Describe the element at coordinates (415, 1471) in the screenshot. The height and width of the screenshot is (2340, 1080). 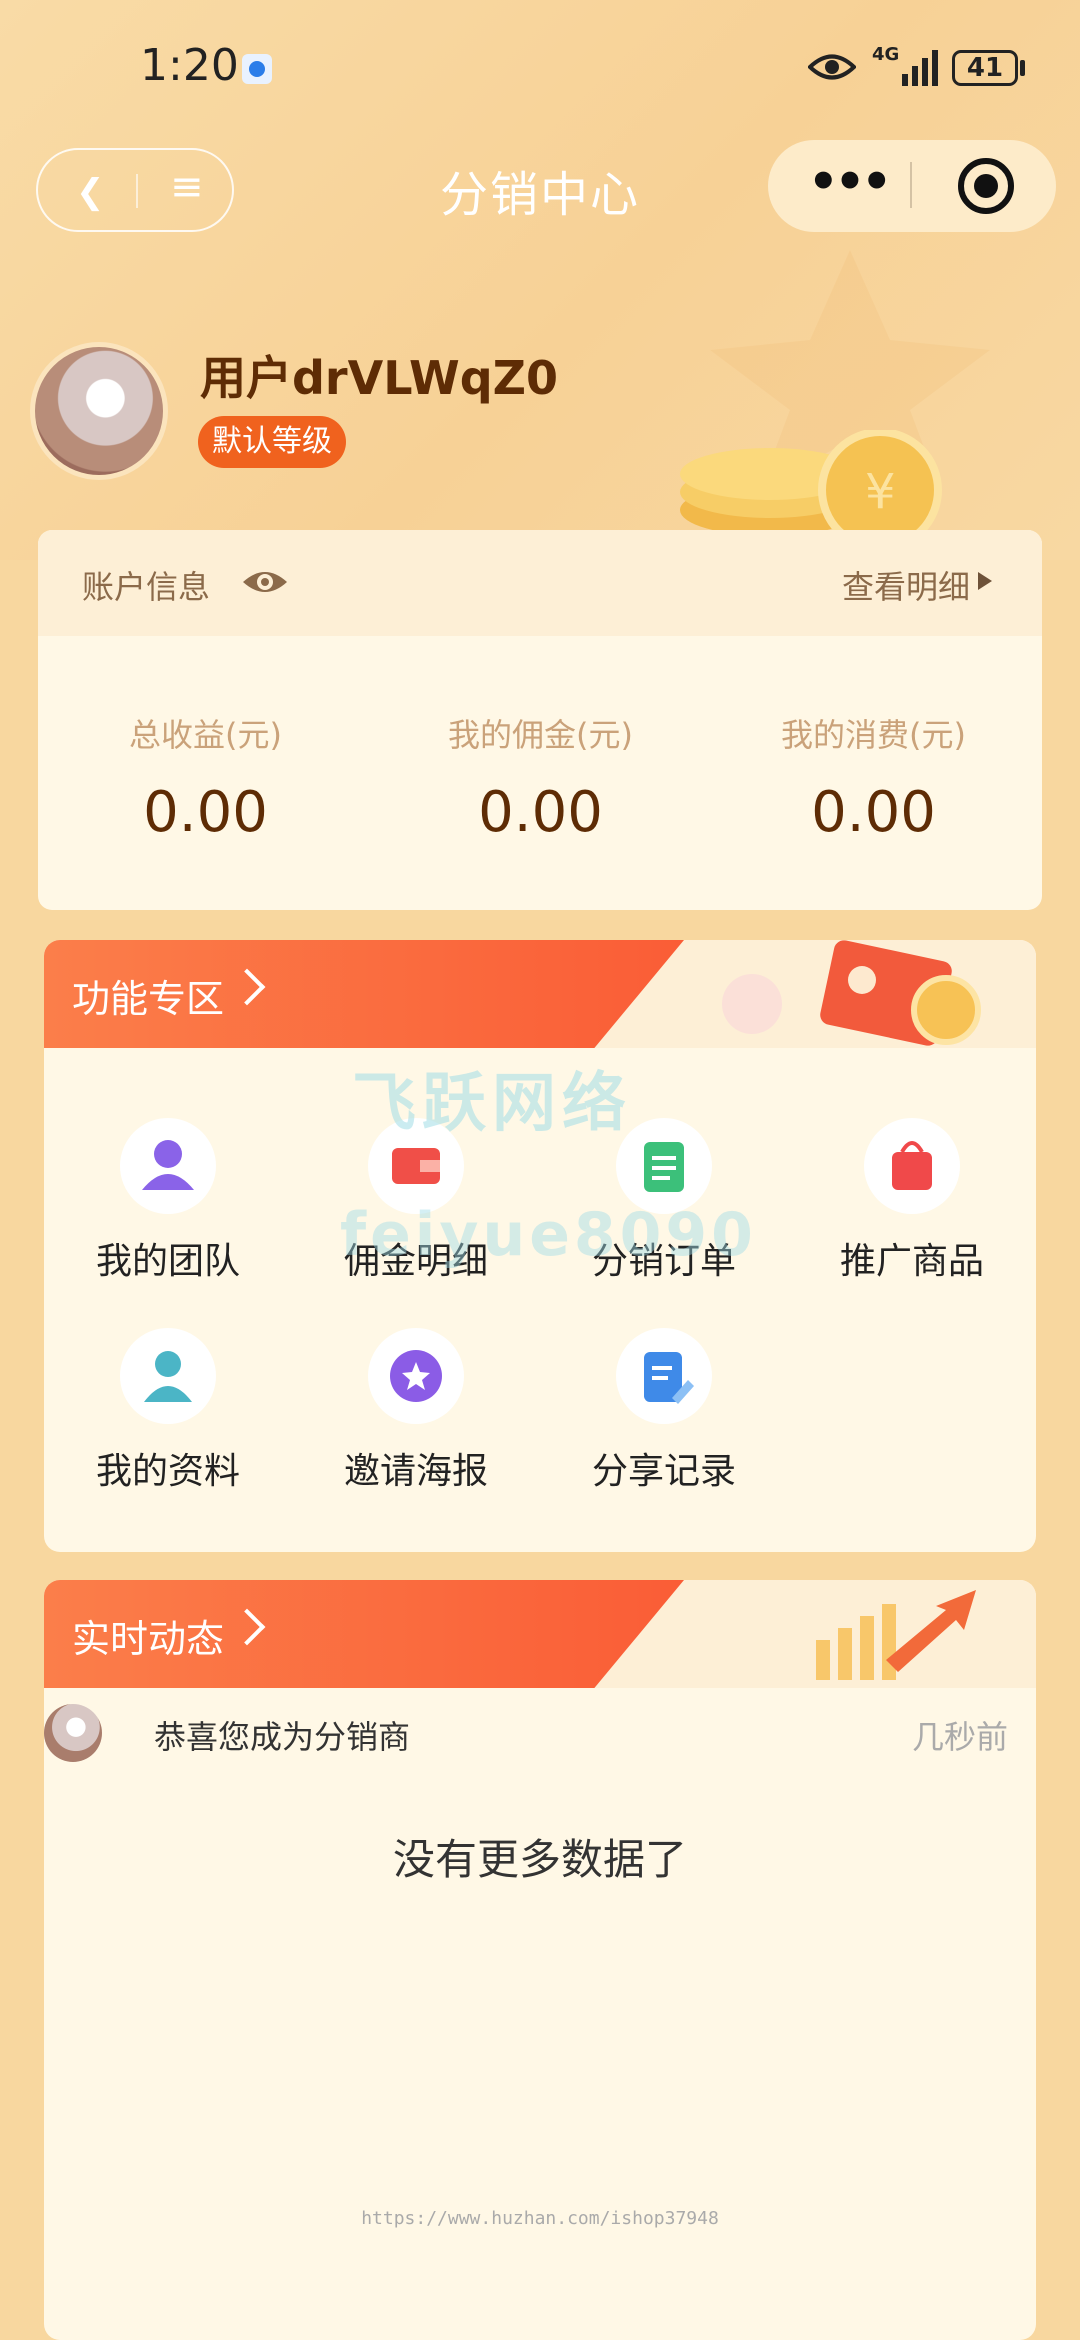
I see `feature-label: 邀请海报` at that location.